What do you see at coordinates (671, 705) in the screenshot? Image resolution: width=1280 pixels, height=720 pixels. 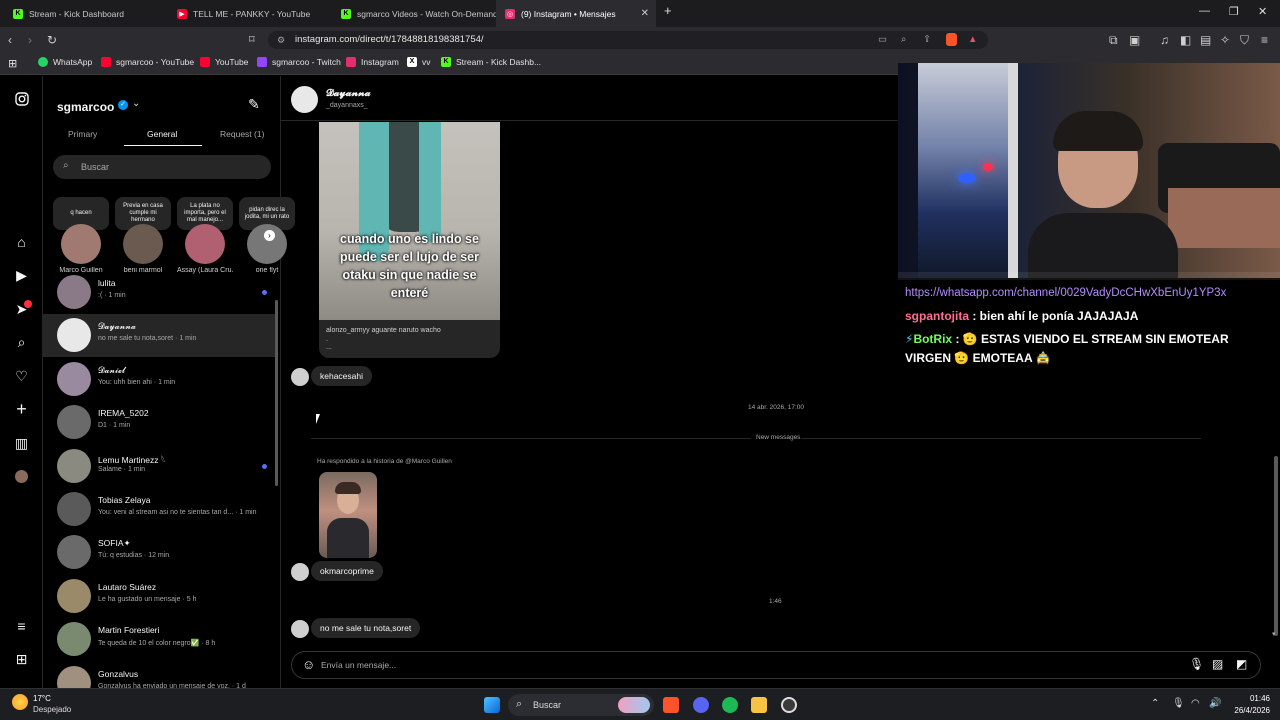 I see `brave-icon` at bounding box center [671, 705].